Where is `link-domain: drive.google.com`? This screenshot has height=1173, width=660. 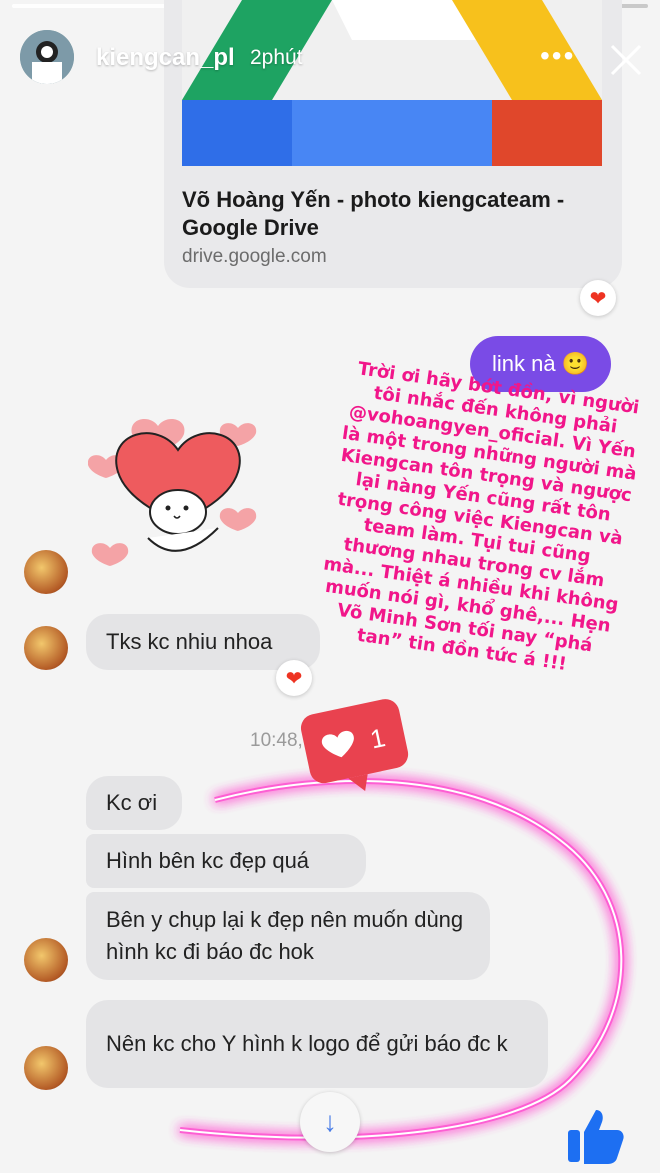 link-domain: drive.google.com is located at coordinates (254, 256).